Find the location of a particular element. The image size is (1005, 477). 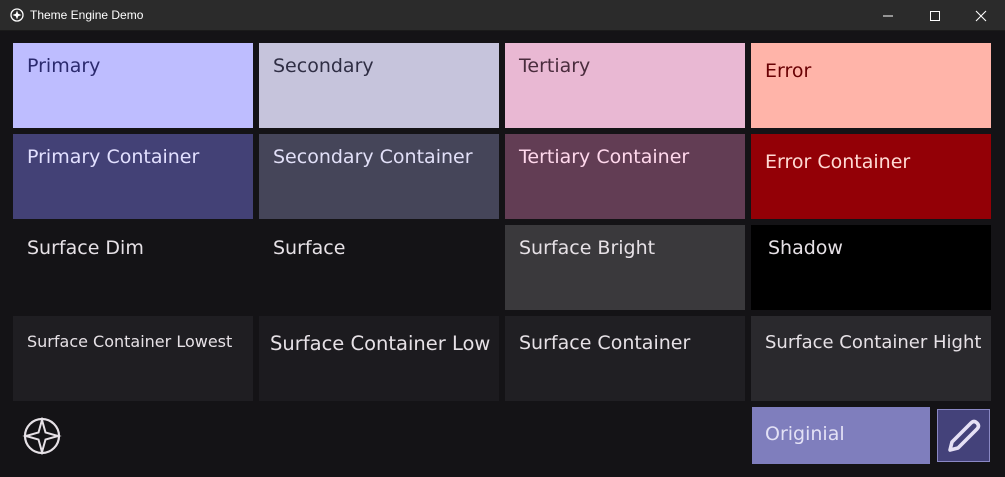

tile-label: Secondary is located at coordinates (323, 66).